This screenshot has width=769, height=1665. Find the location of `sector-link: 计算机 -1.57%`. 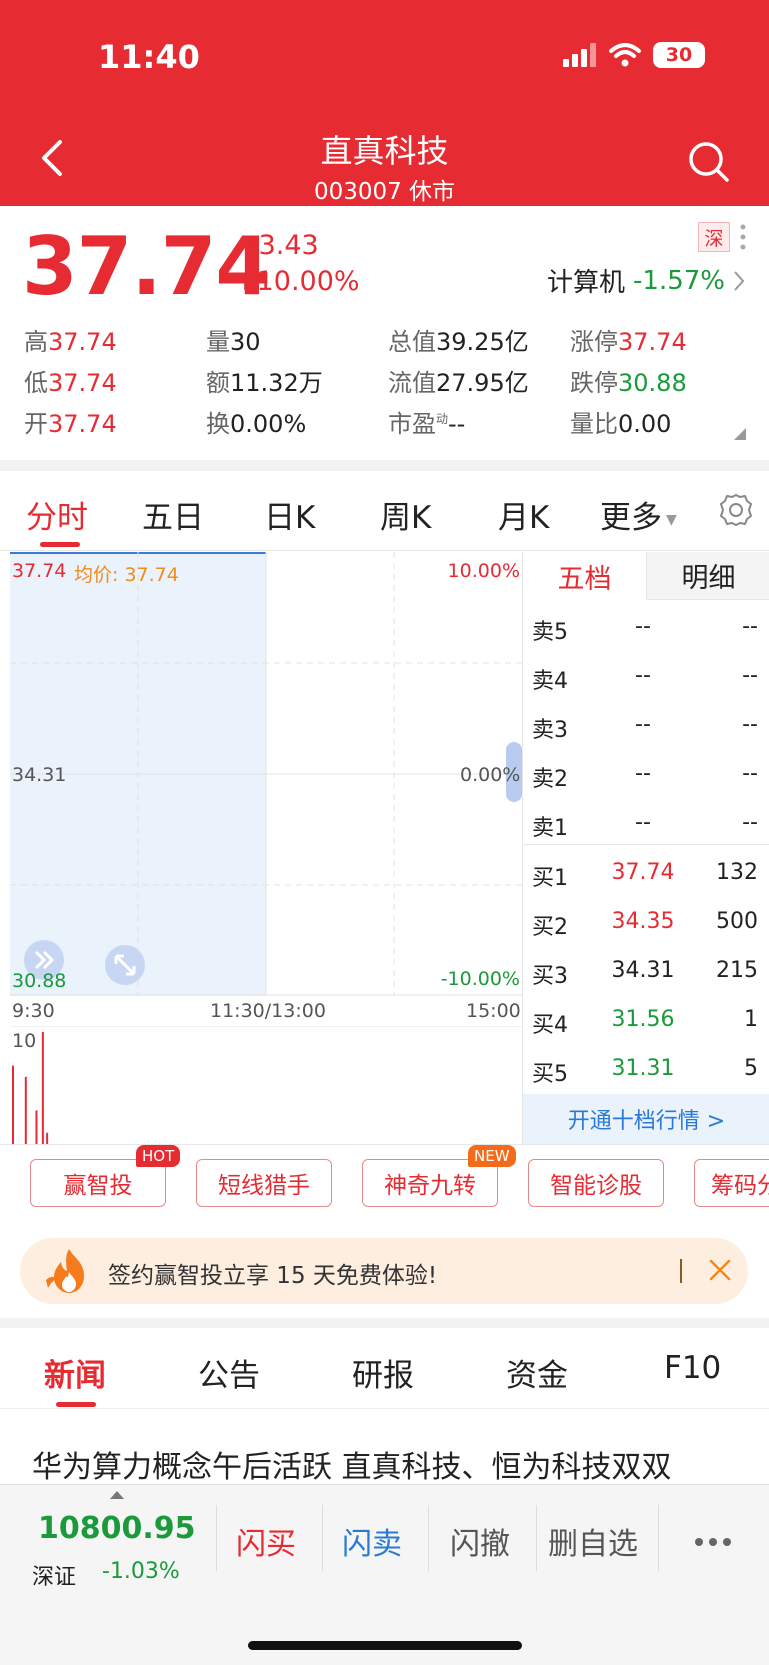

sector-link: 计算机 -1.57% is located at coordinates (646, 280).